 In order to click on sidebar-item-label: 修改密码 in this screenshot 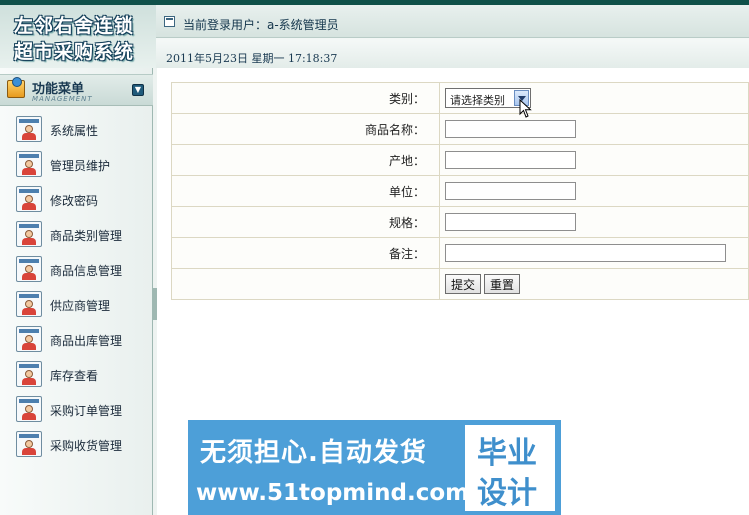, I will do `click(74, 201)`.